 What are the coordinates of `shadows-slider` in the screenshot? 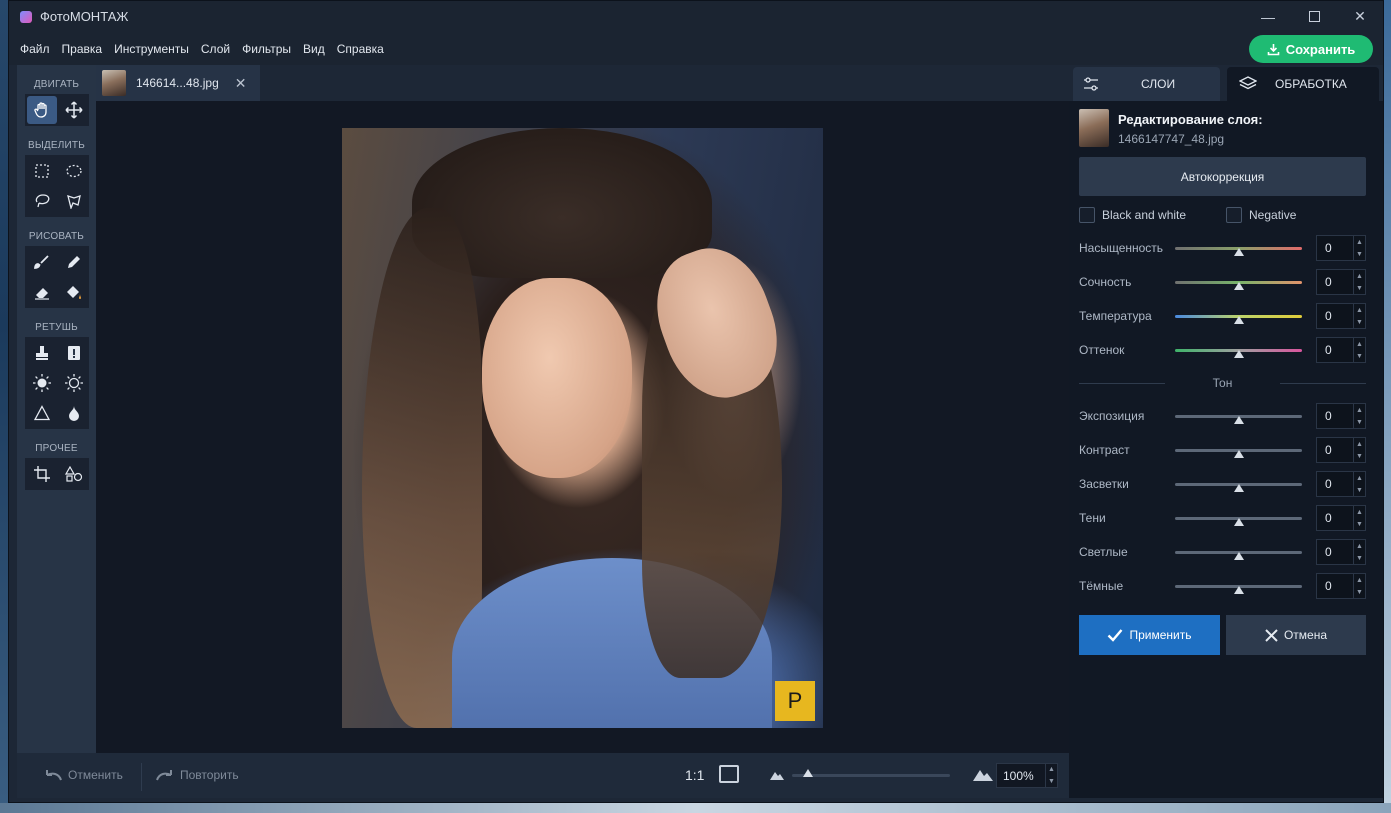 It's located at (1238, 521).